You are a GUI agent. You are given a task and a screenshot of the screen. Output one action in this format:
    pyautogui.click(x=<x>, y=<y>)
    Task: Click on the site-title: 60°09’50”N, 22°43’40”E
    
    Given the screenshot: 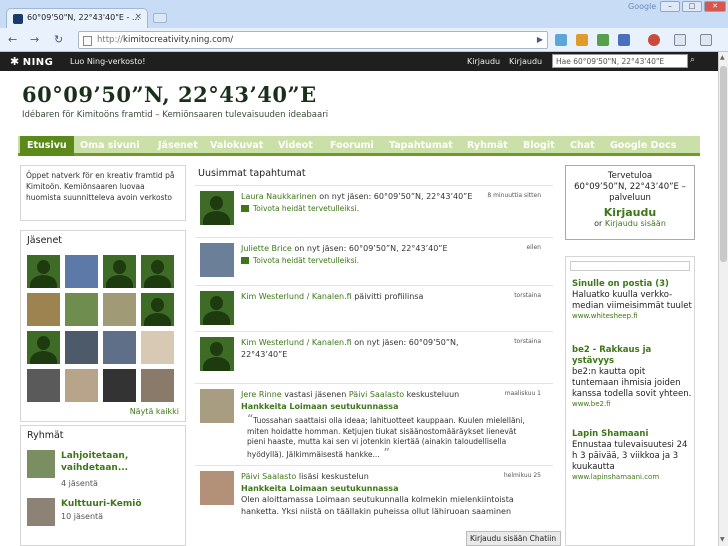 What is the action you would take?
    pyautogui.click(x=175, y=94)
    